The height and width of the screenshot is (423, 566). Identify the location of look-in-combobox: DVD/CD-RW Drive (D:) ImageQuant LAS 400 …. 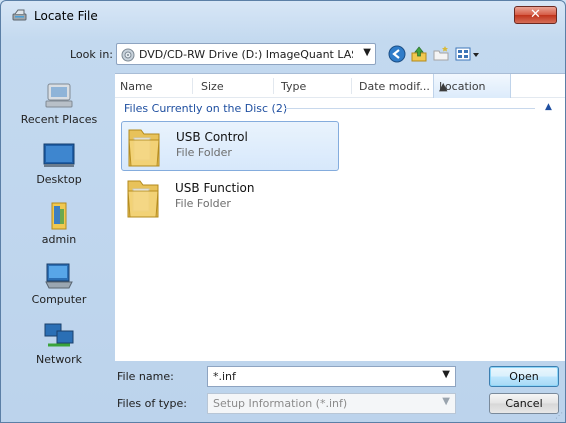
(246, 54).